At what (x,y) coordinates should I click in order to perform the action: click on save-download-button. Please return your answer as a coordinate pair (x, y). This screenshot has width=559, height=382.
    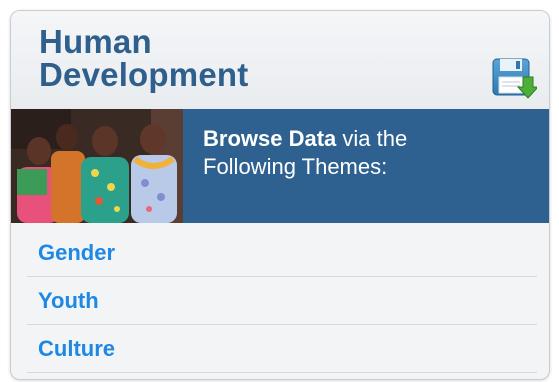
    Looking at the image, I should click on (515, 77).